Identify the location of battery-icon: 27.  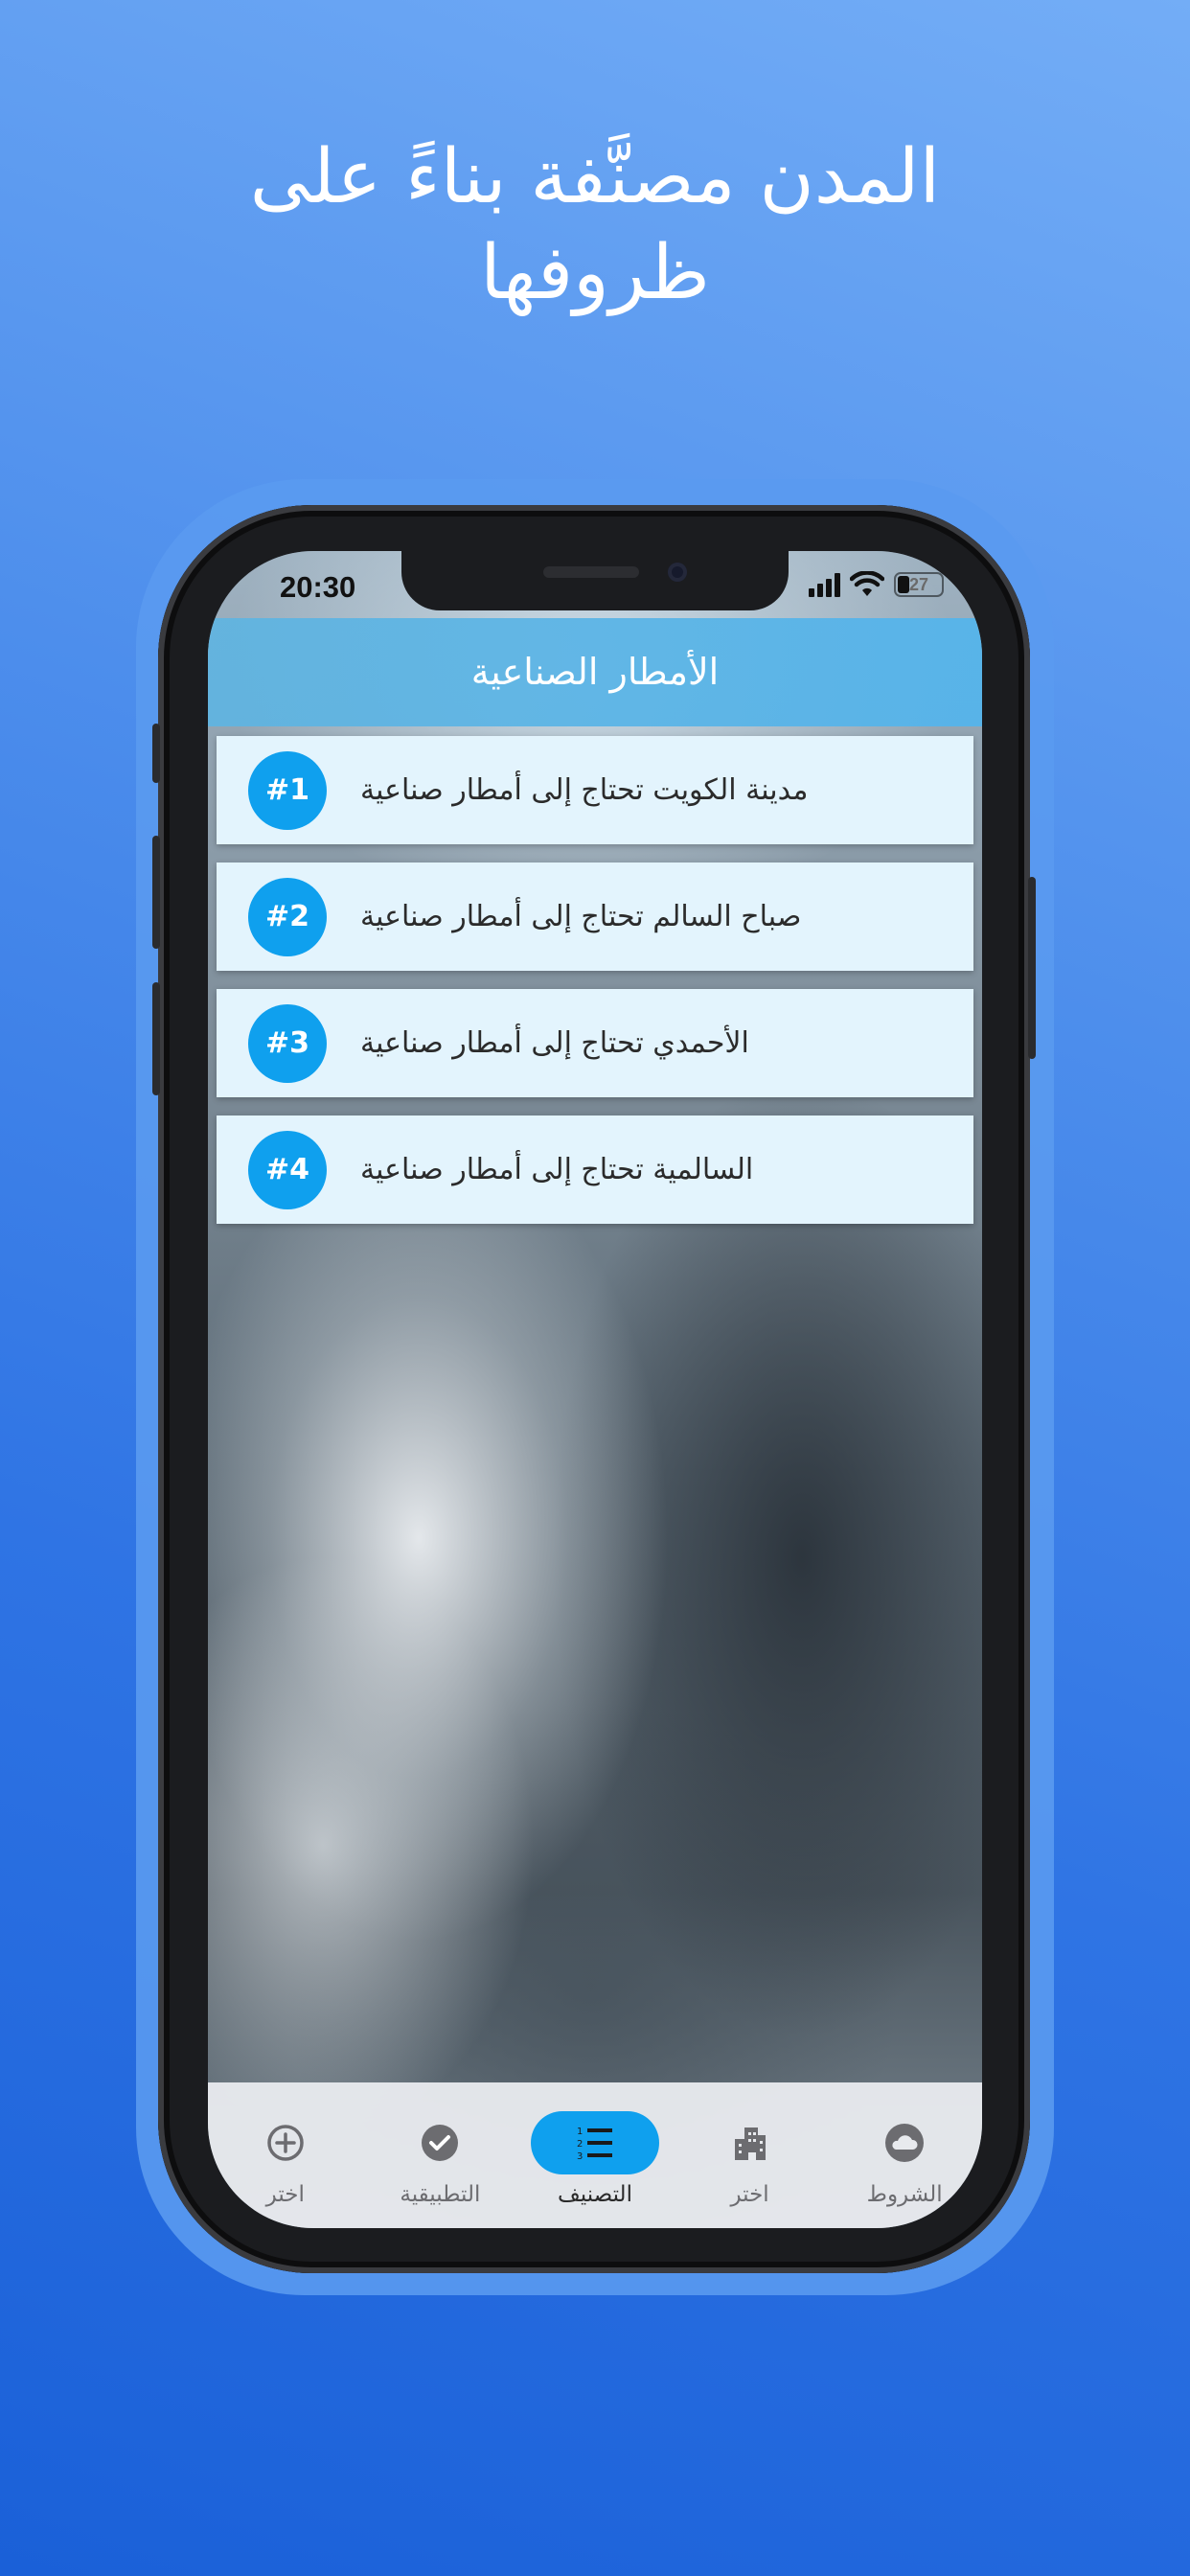
(919, 584).